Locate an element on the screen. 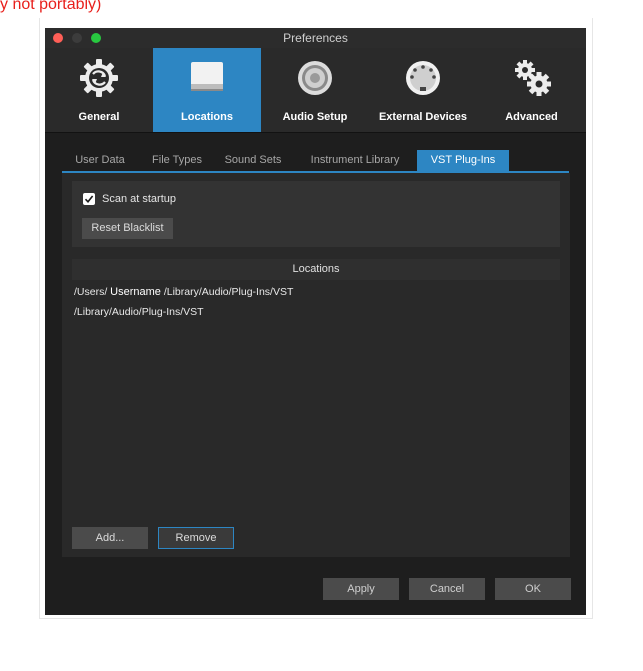 This screenshot has height=671, width=643. title-bar: Preferences is located at coordinates (315, 38).